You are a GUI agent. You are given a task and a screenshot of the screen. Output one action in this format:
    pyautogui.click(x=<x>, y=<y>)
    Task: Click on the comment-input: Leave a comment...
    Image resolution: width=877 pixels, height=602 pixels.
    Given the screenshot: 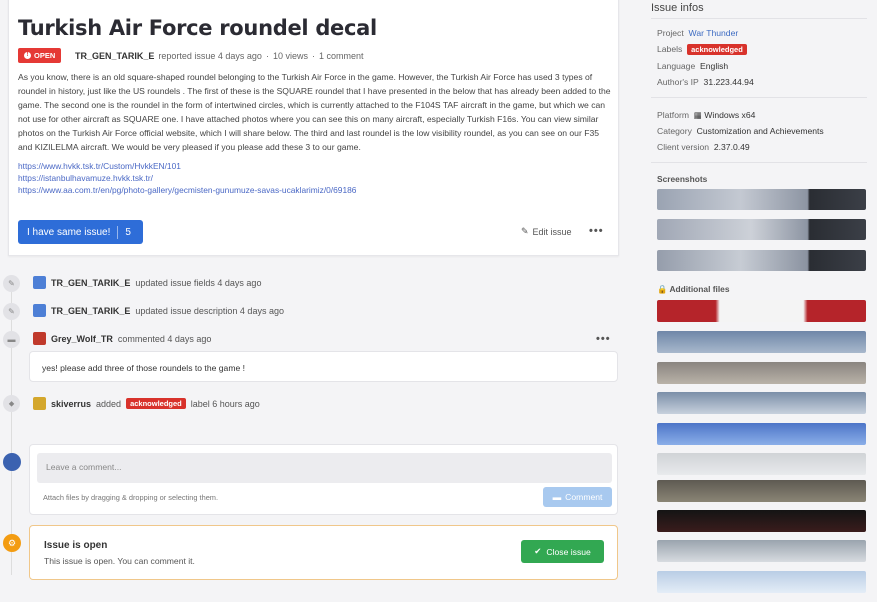 What is the action you would take?
    pyautogui.click(x=324, y=468)
    